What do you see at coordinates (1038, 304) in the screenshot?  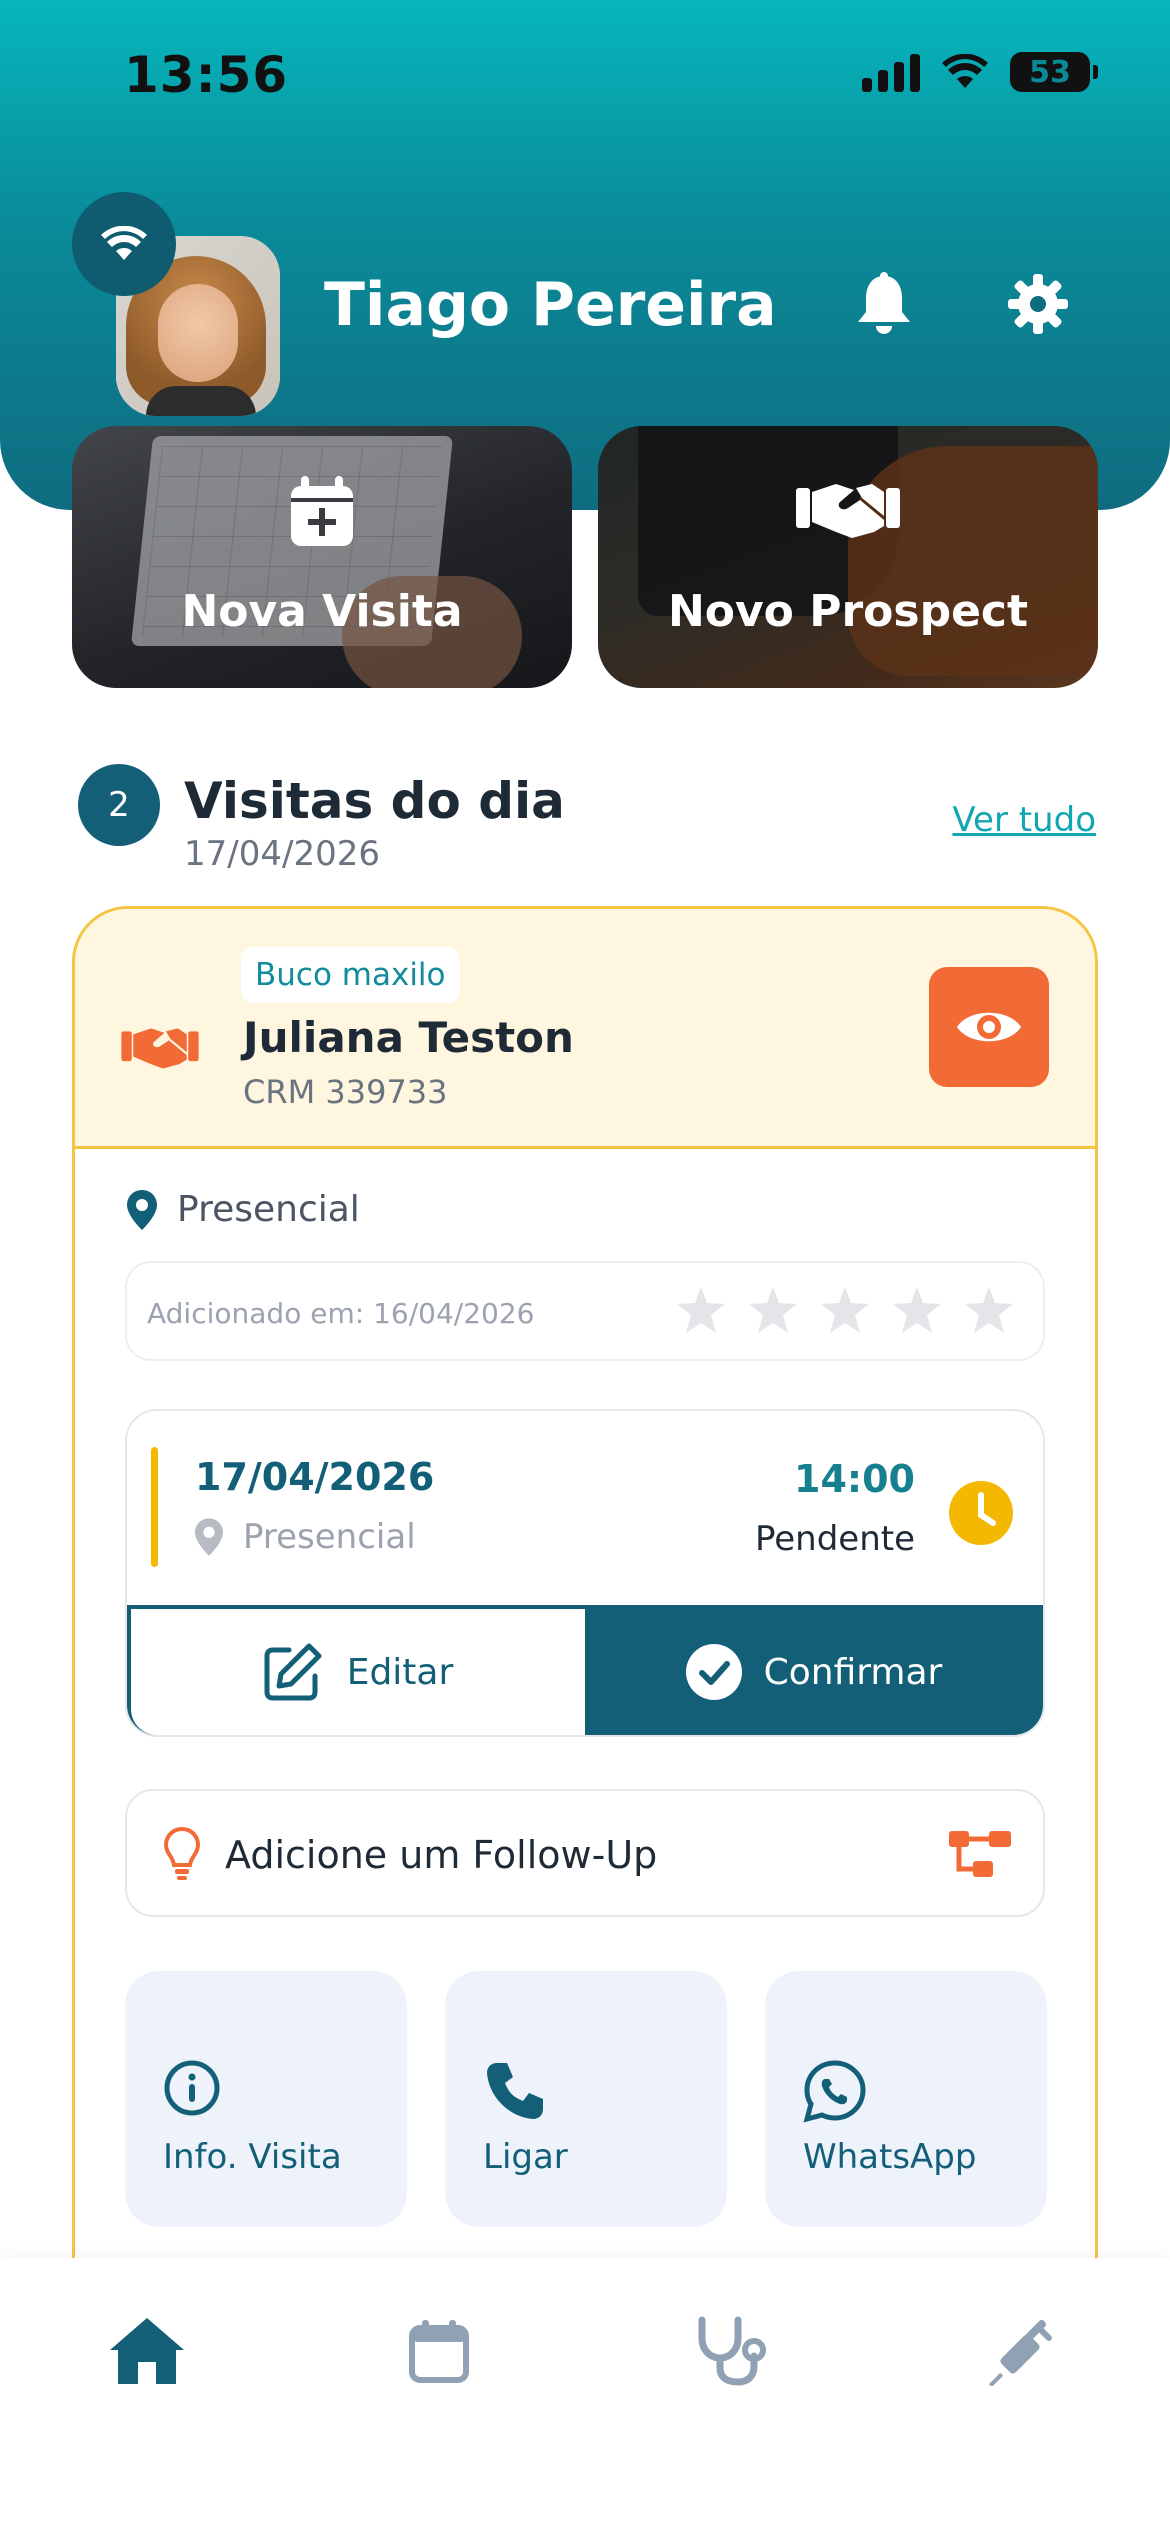 I see `gear-icon` at bounding box center [1038, 304].